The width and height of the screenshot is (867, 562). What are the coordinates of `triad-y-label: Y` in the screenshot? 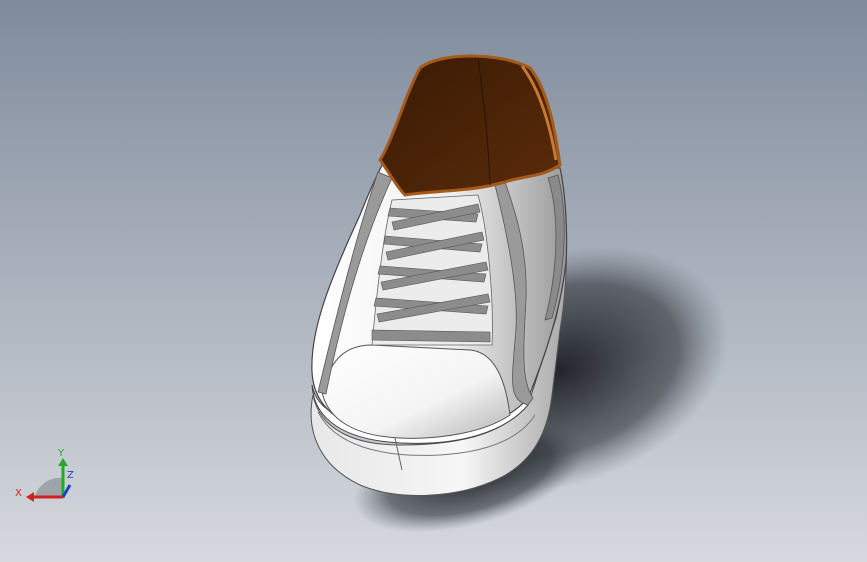 It's located at (61, 453).